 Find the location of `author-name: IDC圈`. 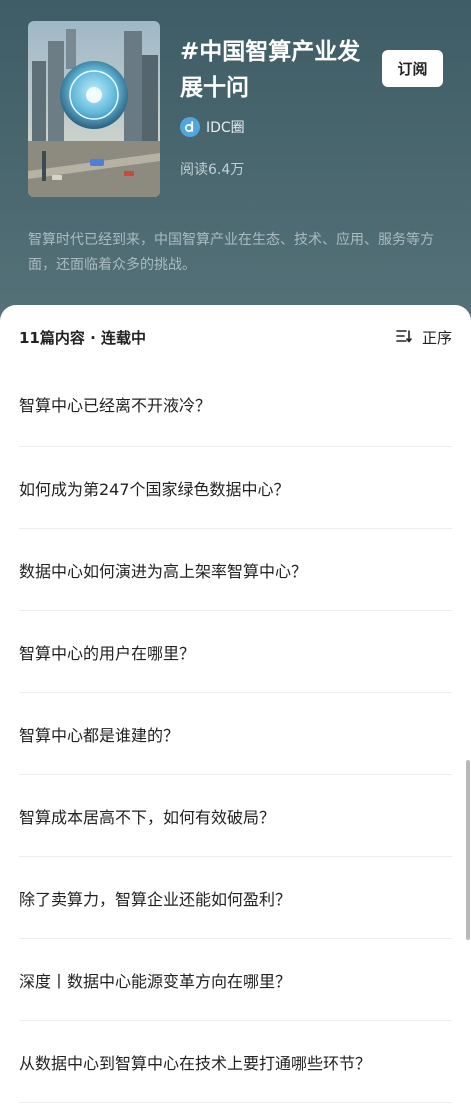

author-name: IDC圈 is located at coordinates (225, 128).